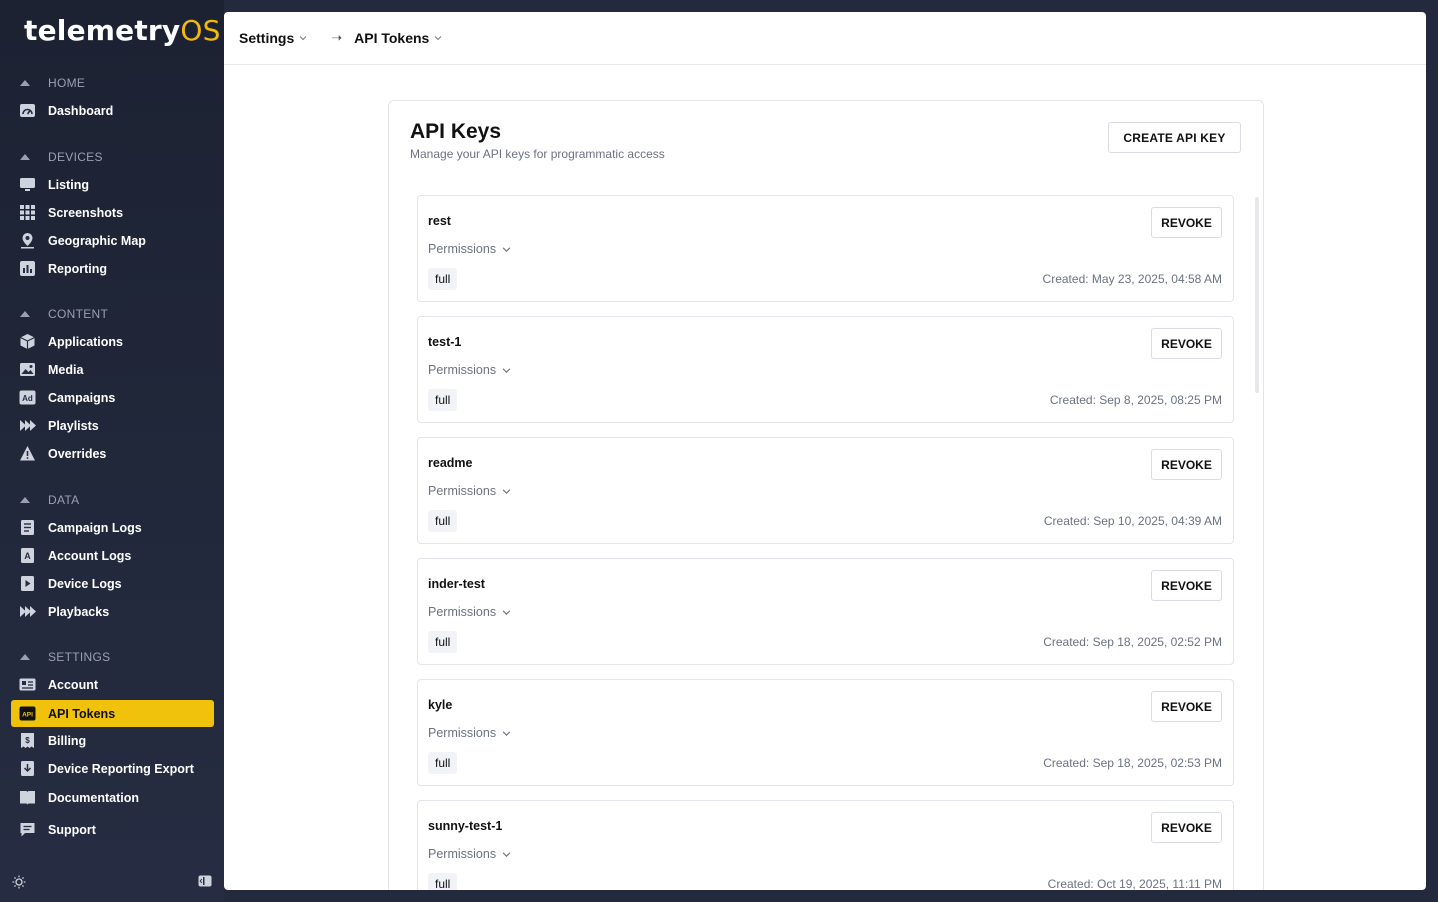 This screenshot has height=902, width=1438. I want to click on sidebar-item-account-logs: A Account Logs, so click(112, 555).